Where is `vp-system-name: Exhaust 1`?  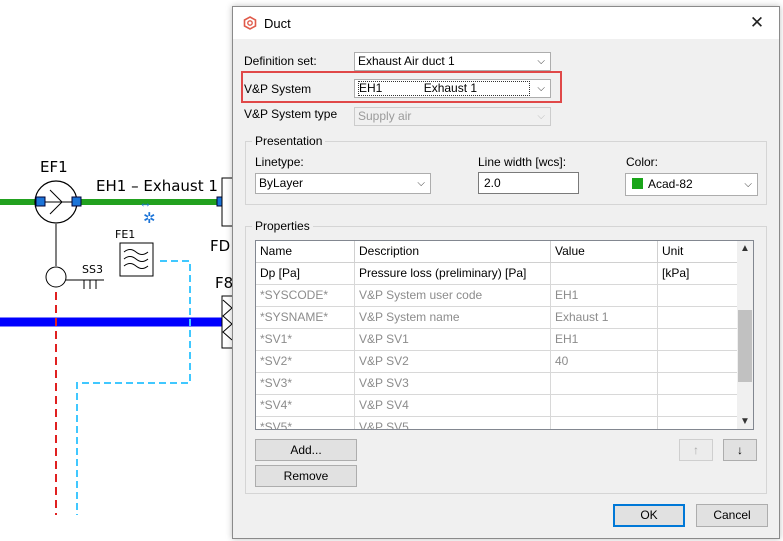 vp-system-name: Exhaust 1 is located at coordinates (450, 88).